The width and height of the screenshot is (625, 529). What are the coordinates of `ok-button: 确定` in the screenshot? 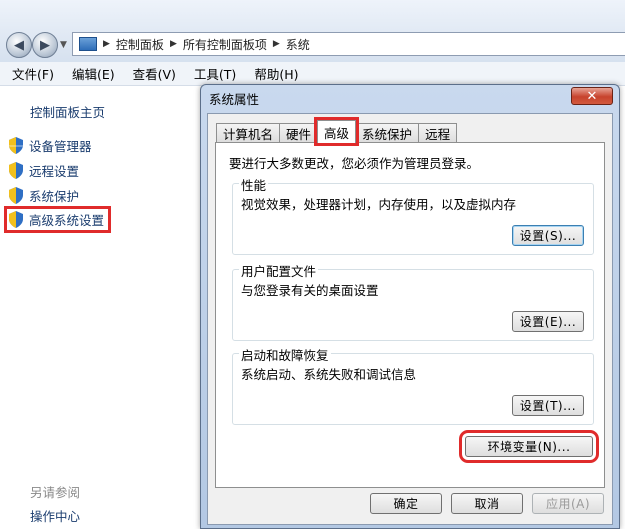 It's located at (406, 503).